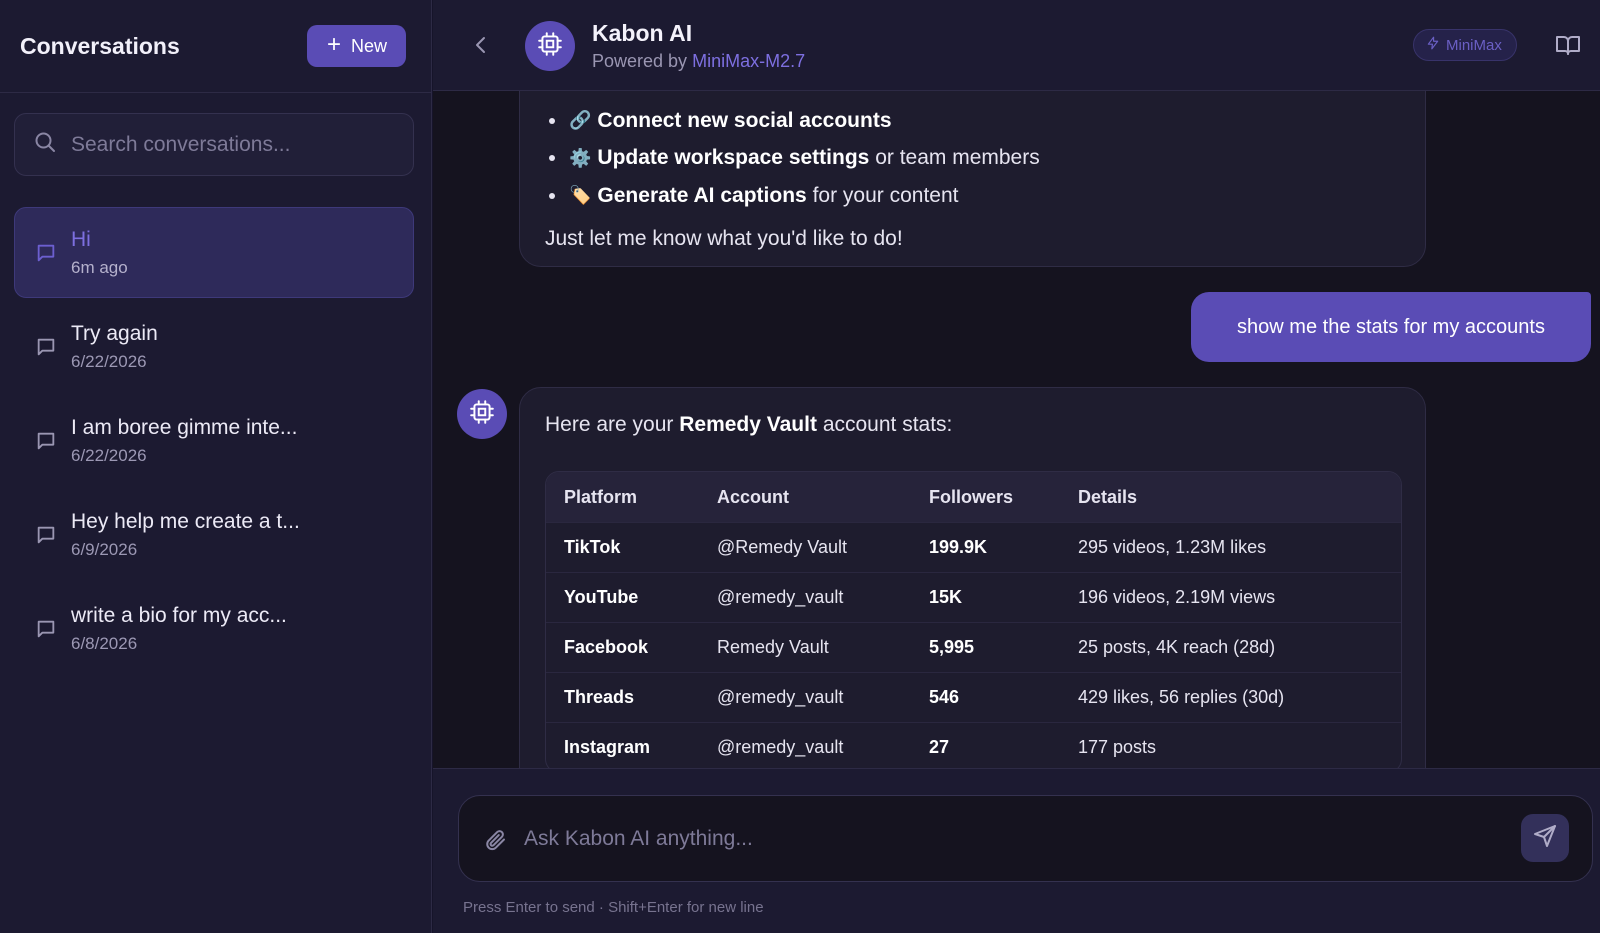 Image resolution: width=1600 pixels, height=933 pixels. Describe the element at coordinates (496, 840) in the screenshot. I see `paperclip-icon` at that location.